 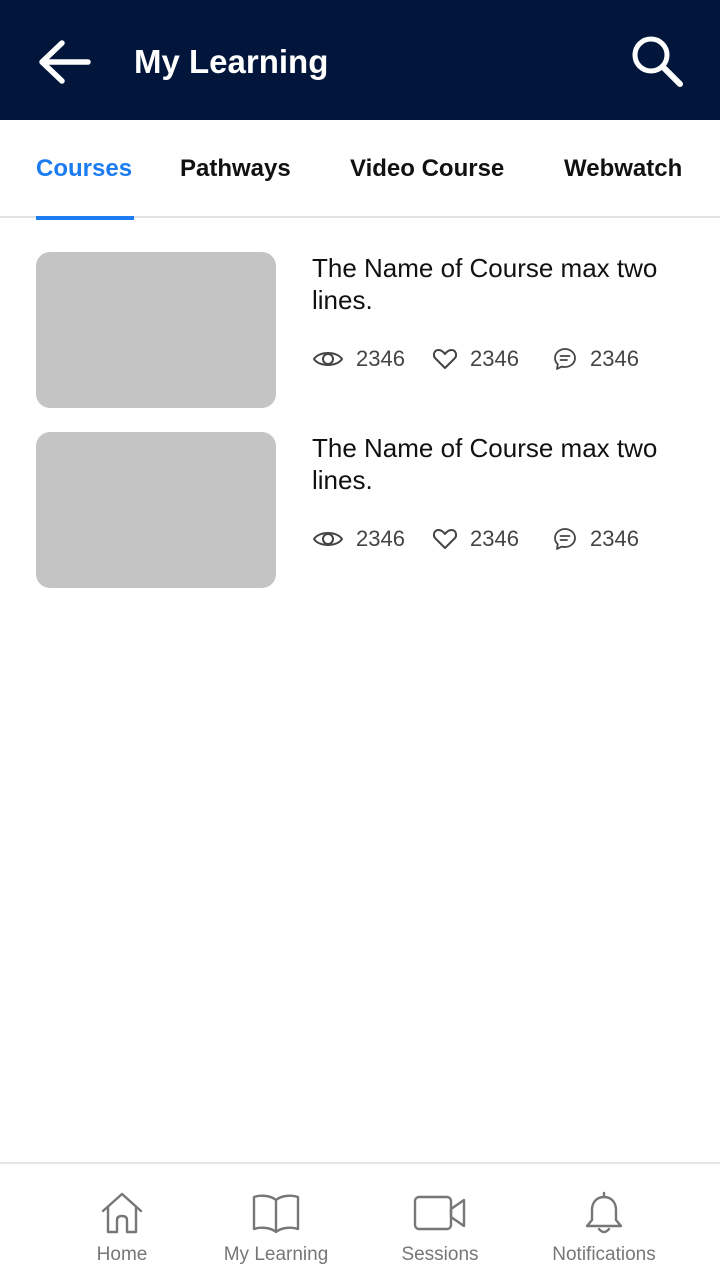 I want to click on nav-home: Home, so click(x=122, y=1222).